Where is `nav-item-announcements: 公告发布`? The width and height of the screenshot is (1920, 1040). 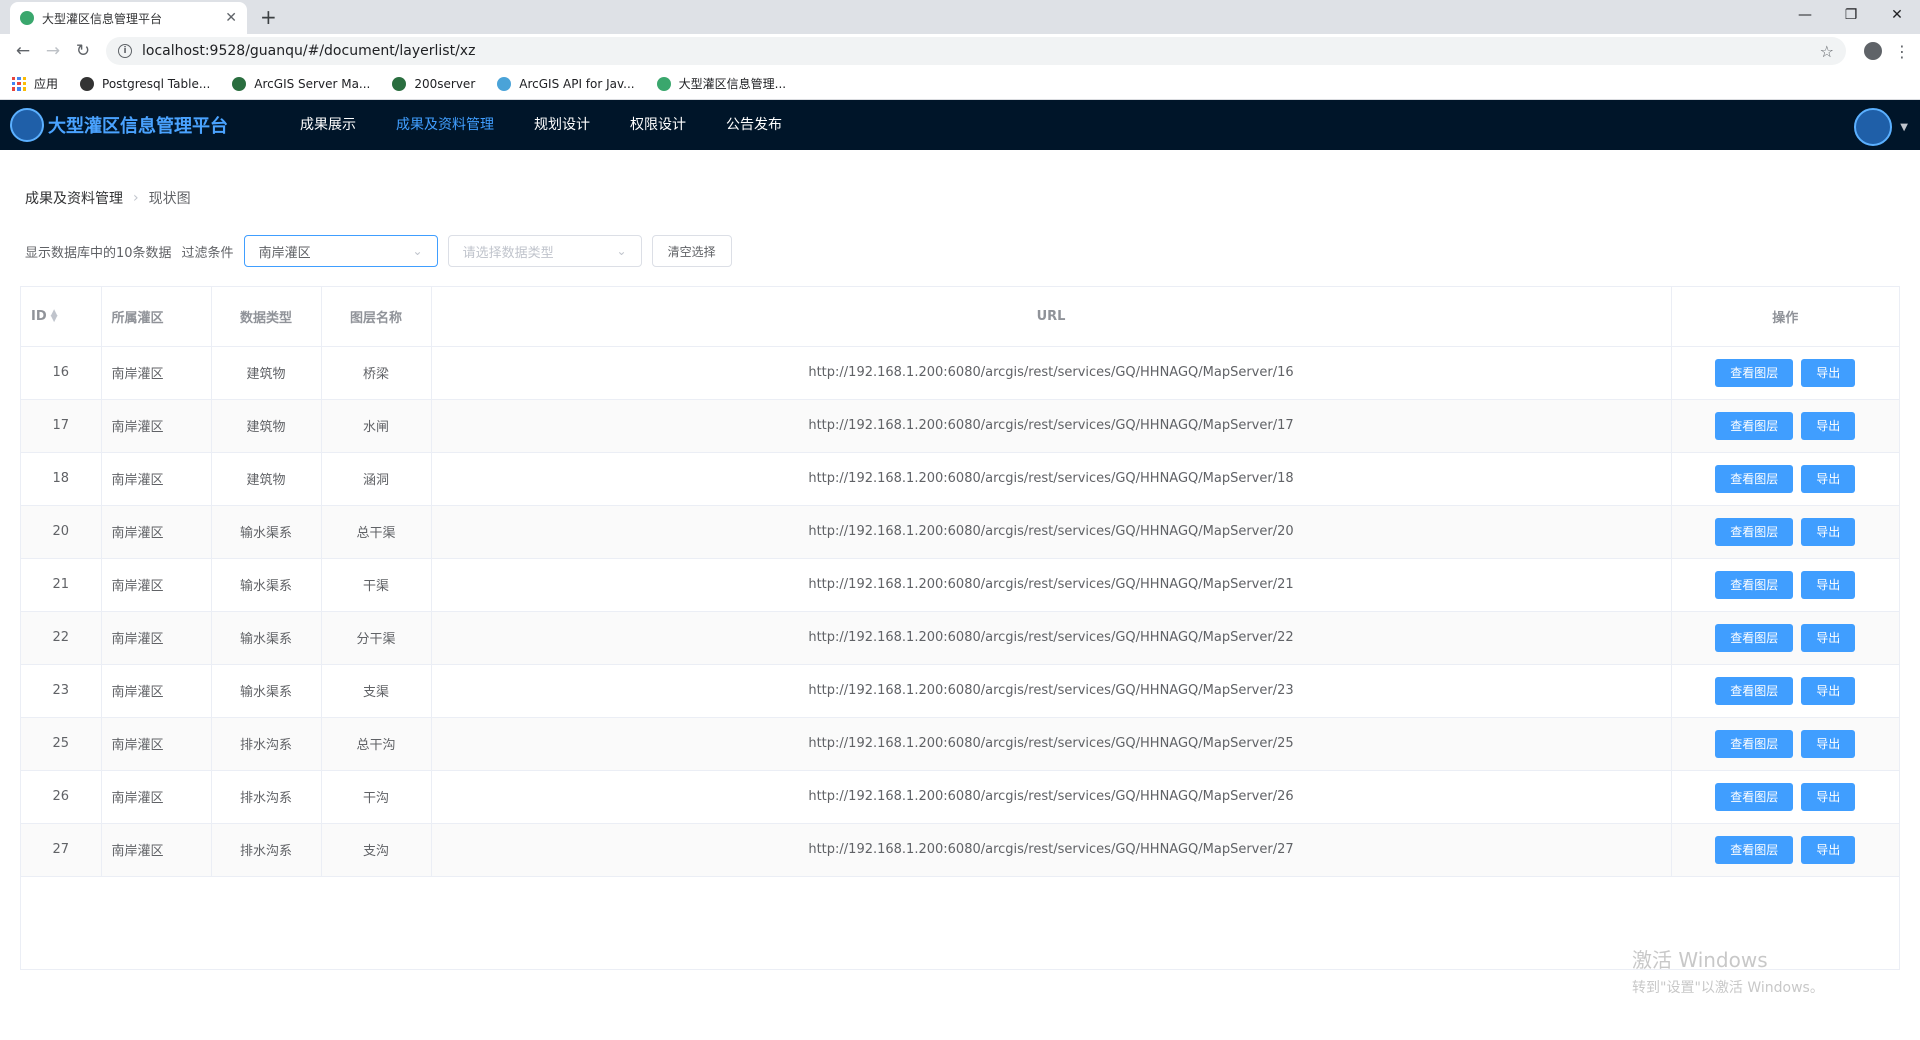
nav-item-announcements: 公告发布 is located at coordinates (754, 125).